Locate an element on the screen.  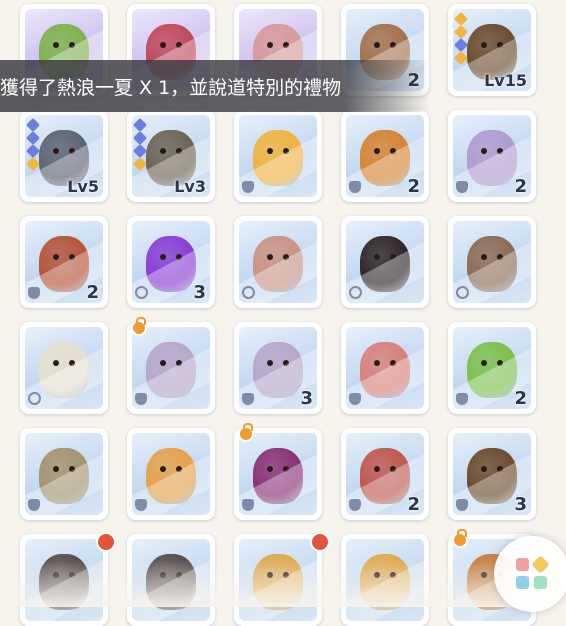
skeleton-icon is located at coordinates (64, 369).